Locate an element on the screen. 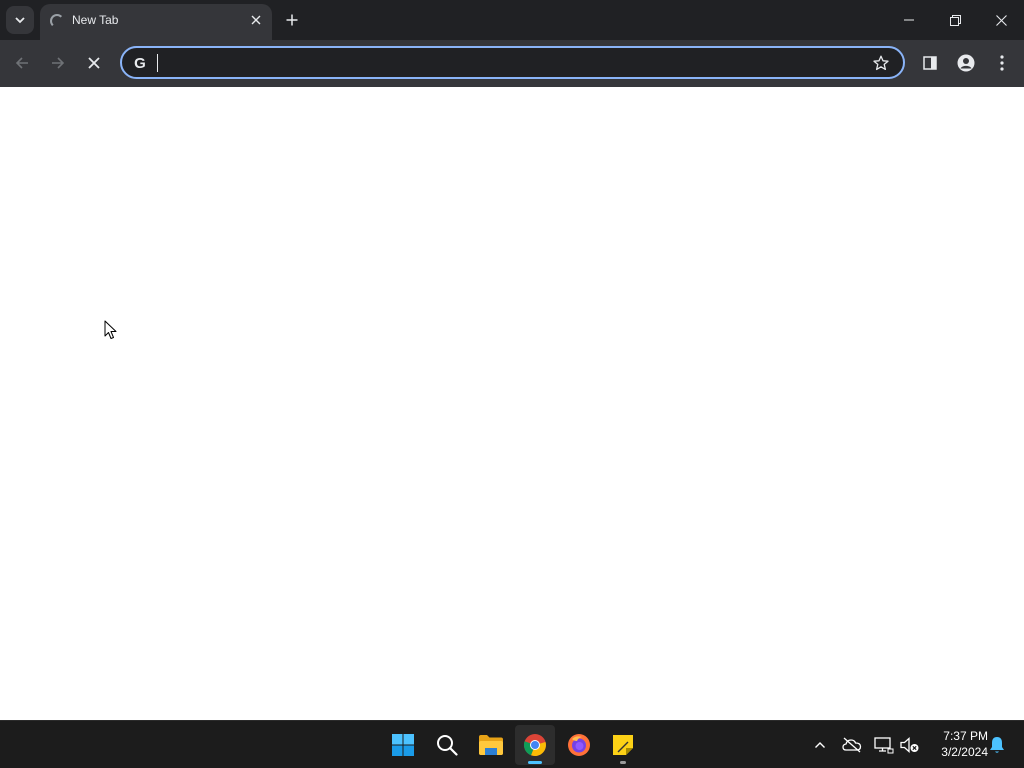 Image resolution: width=1024 pixels, height=768 pixels. restore-button is located at coordinates (955, 20).